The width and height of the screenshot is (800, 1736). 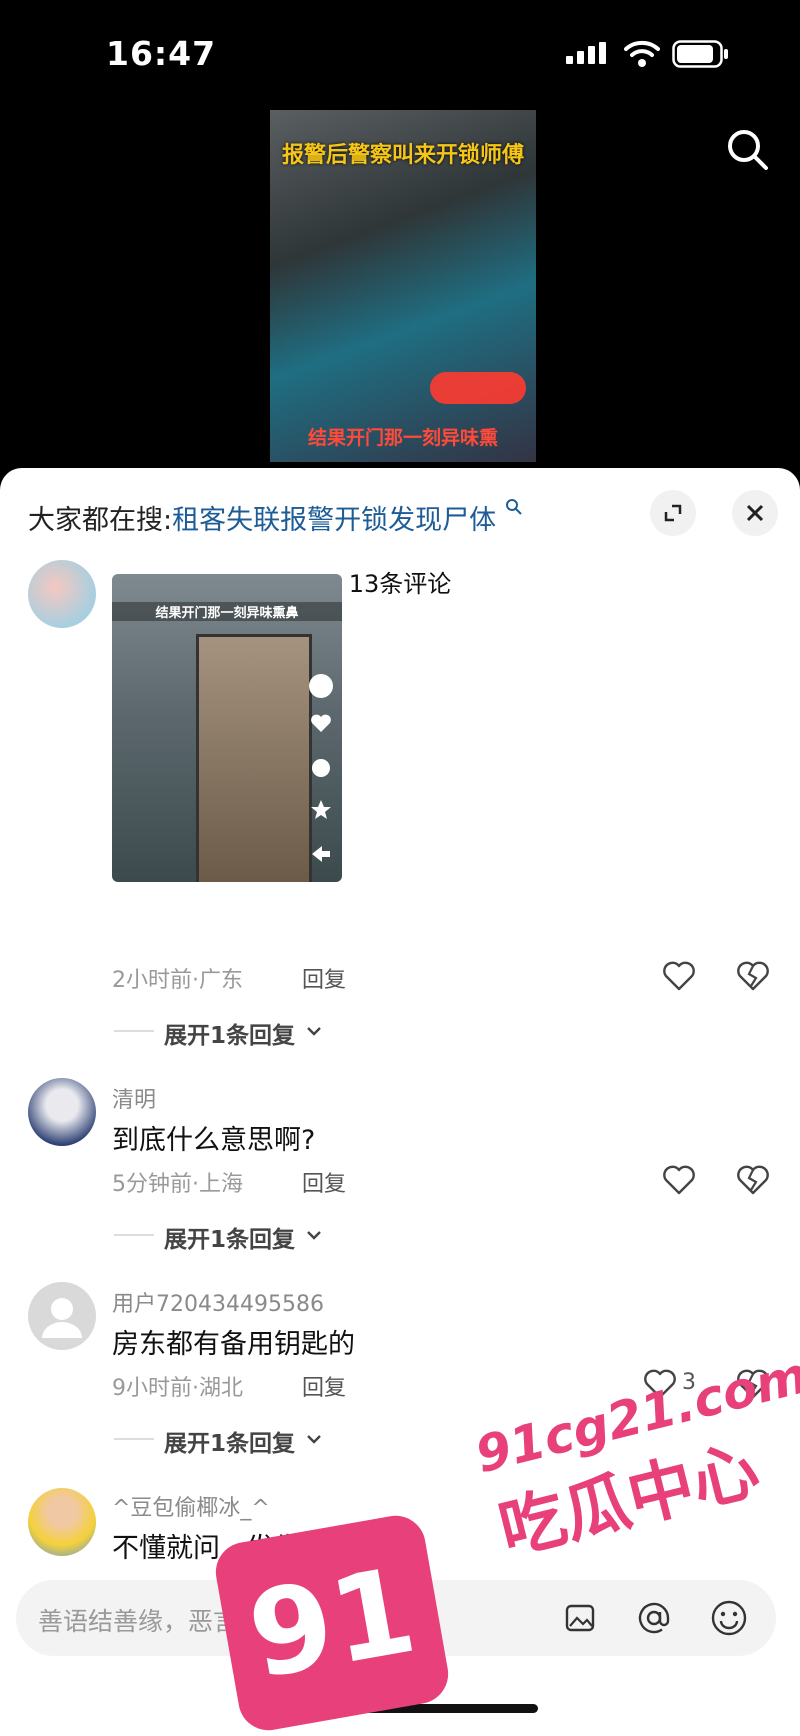 I want to click on comment-username: 清明, so click(x=134, y=1098).